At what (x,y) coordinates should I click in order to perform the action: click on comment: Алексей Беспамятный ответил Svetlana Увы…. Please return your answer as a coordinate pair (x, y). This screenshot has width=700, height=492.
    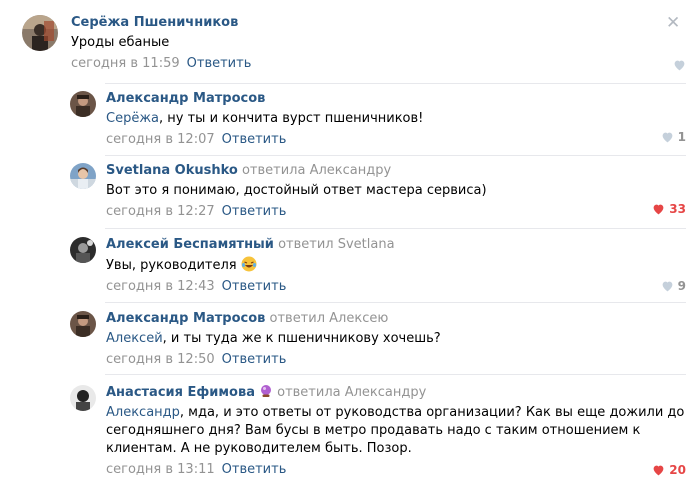
    Looking at the image, I should click on (378, 268).